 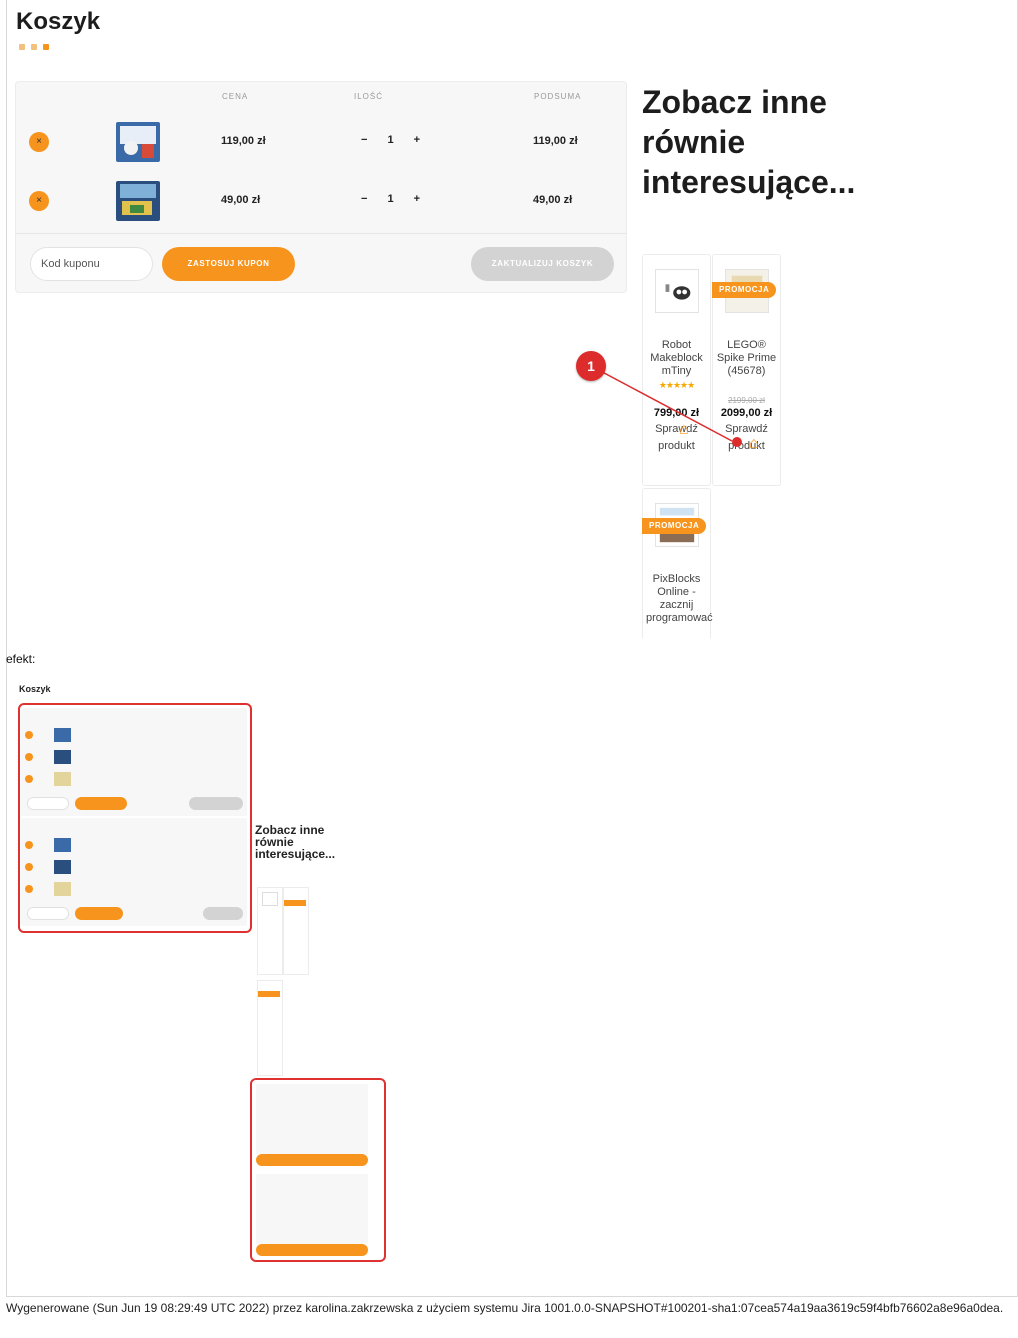 What do you see at coordinates (676, 413) in the screenshot?
I see `product-price: 799,00 zł` at bounding box center [676, 413].